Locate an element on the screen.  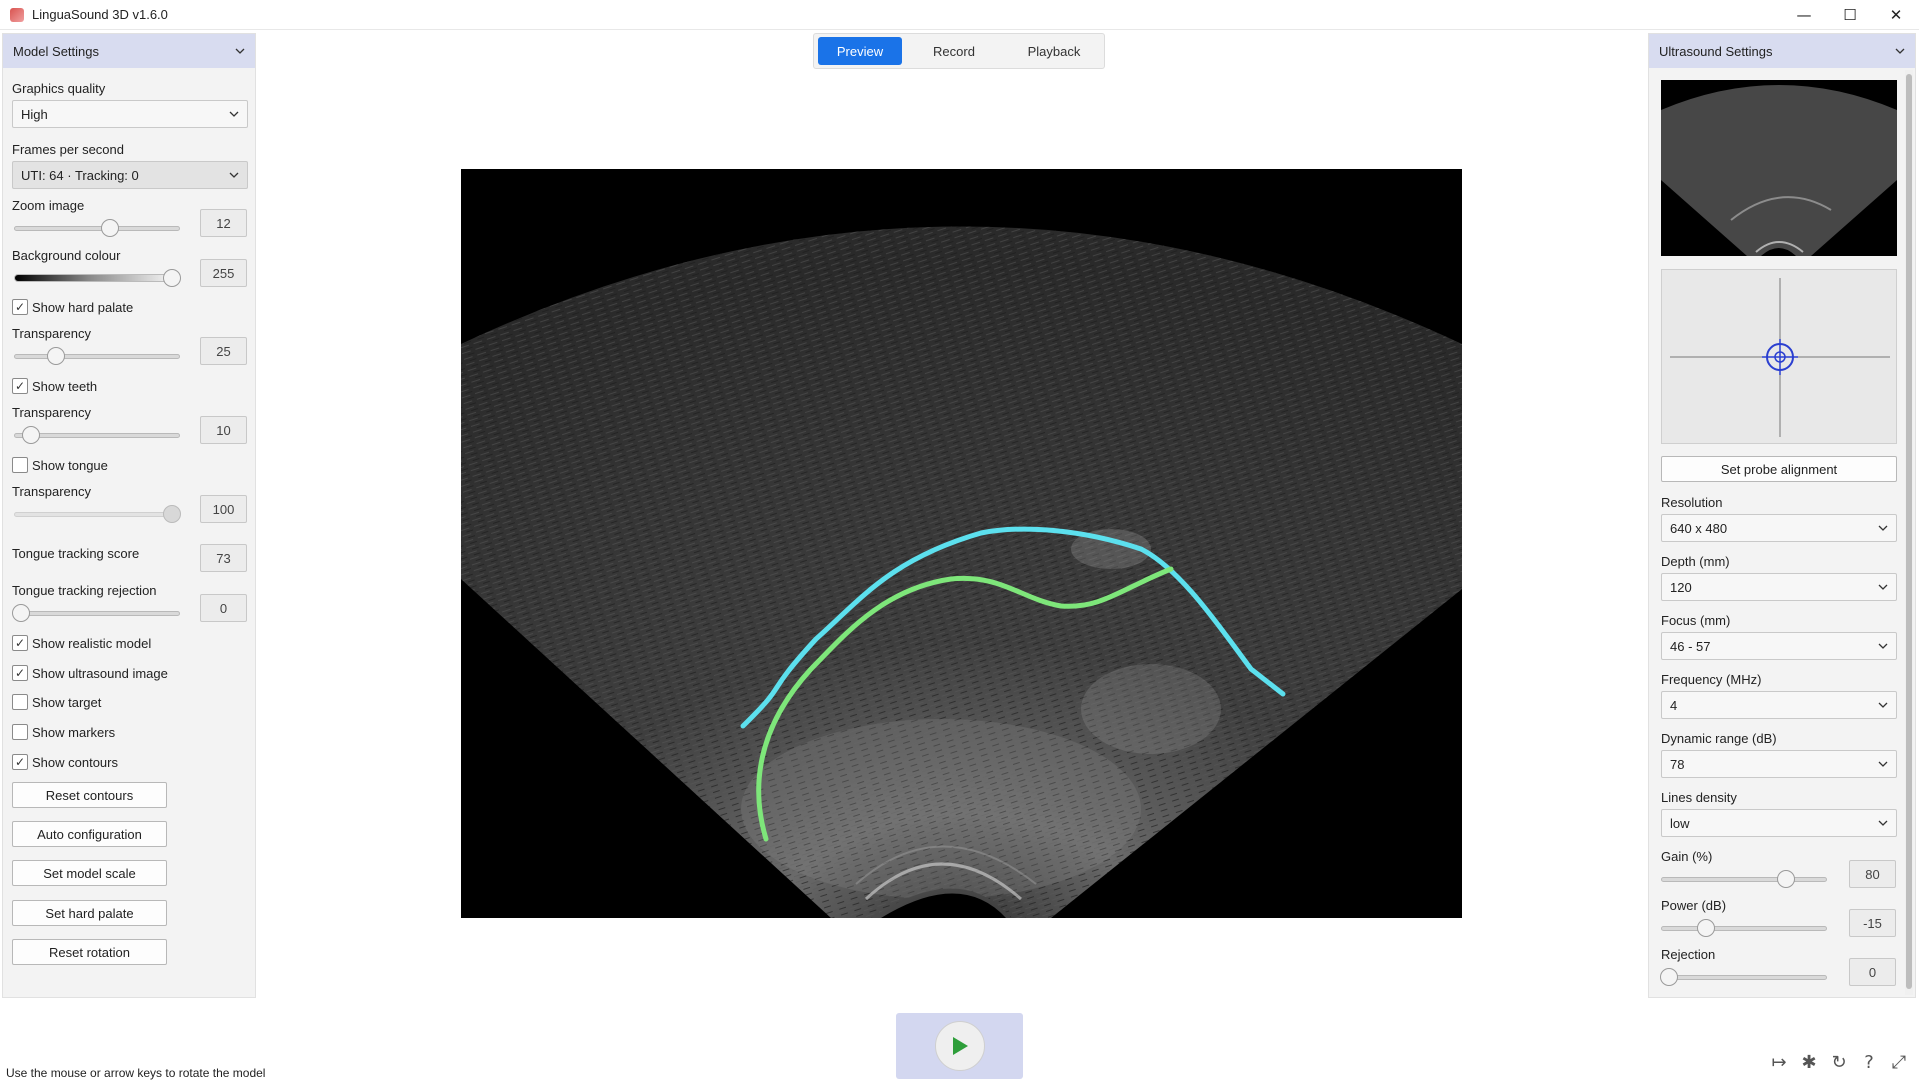
tongue-transparency-value: 100 is located at coordinates (223, 509).